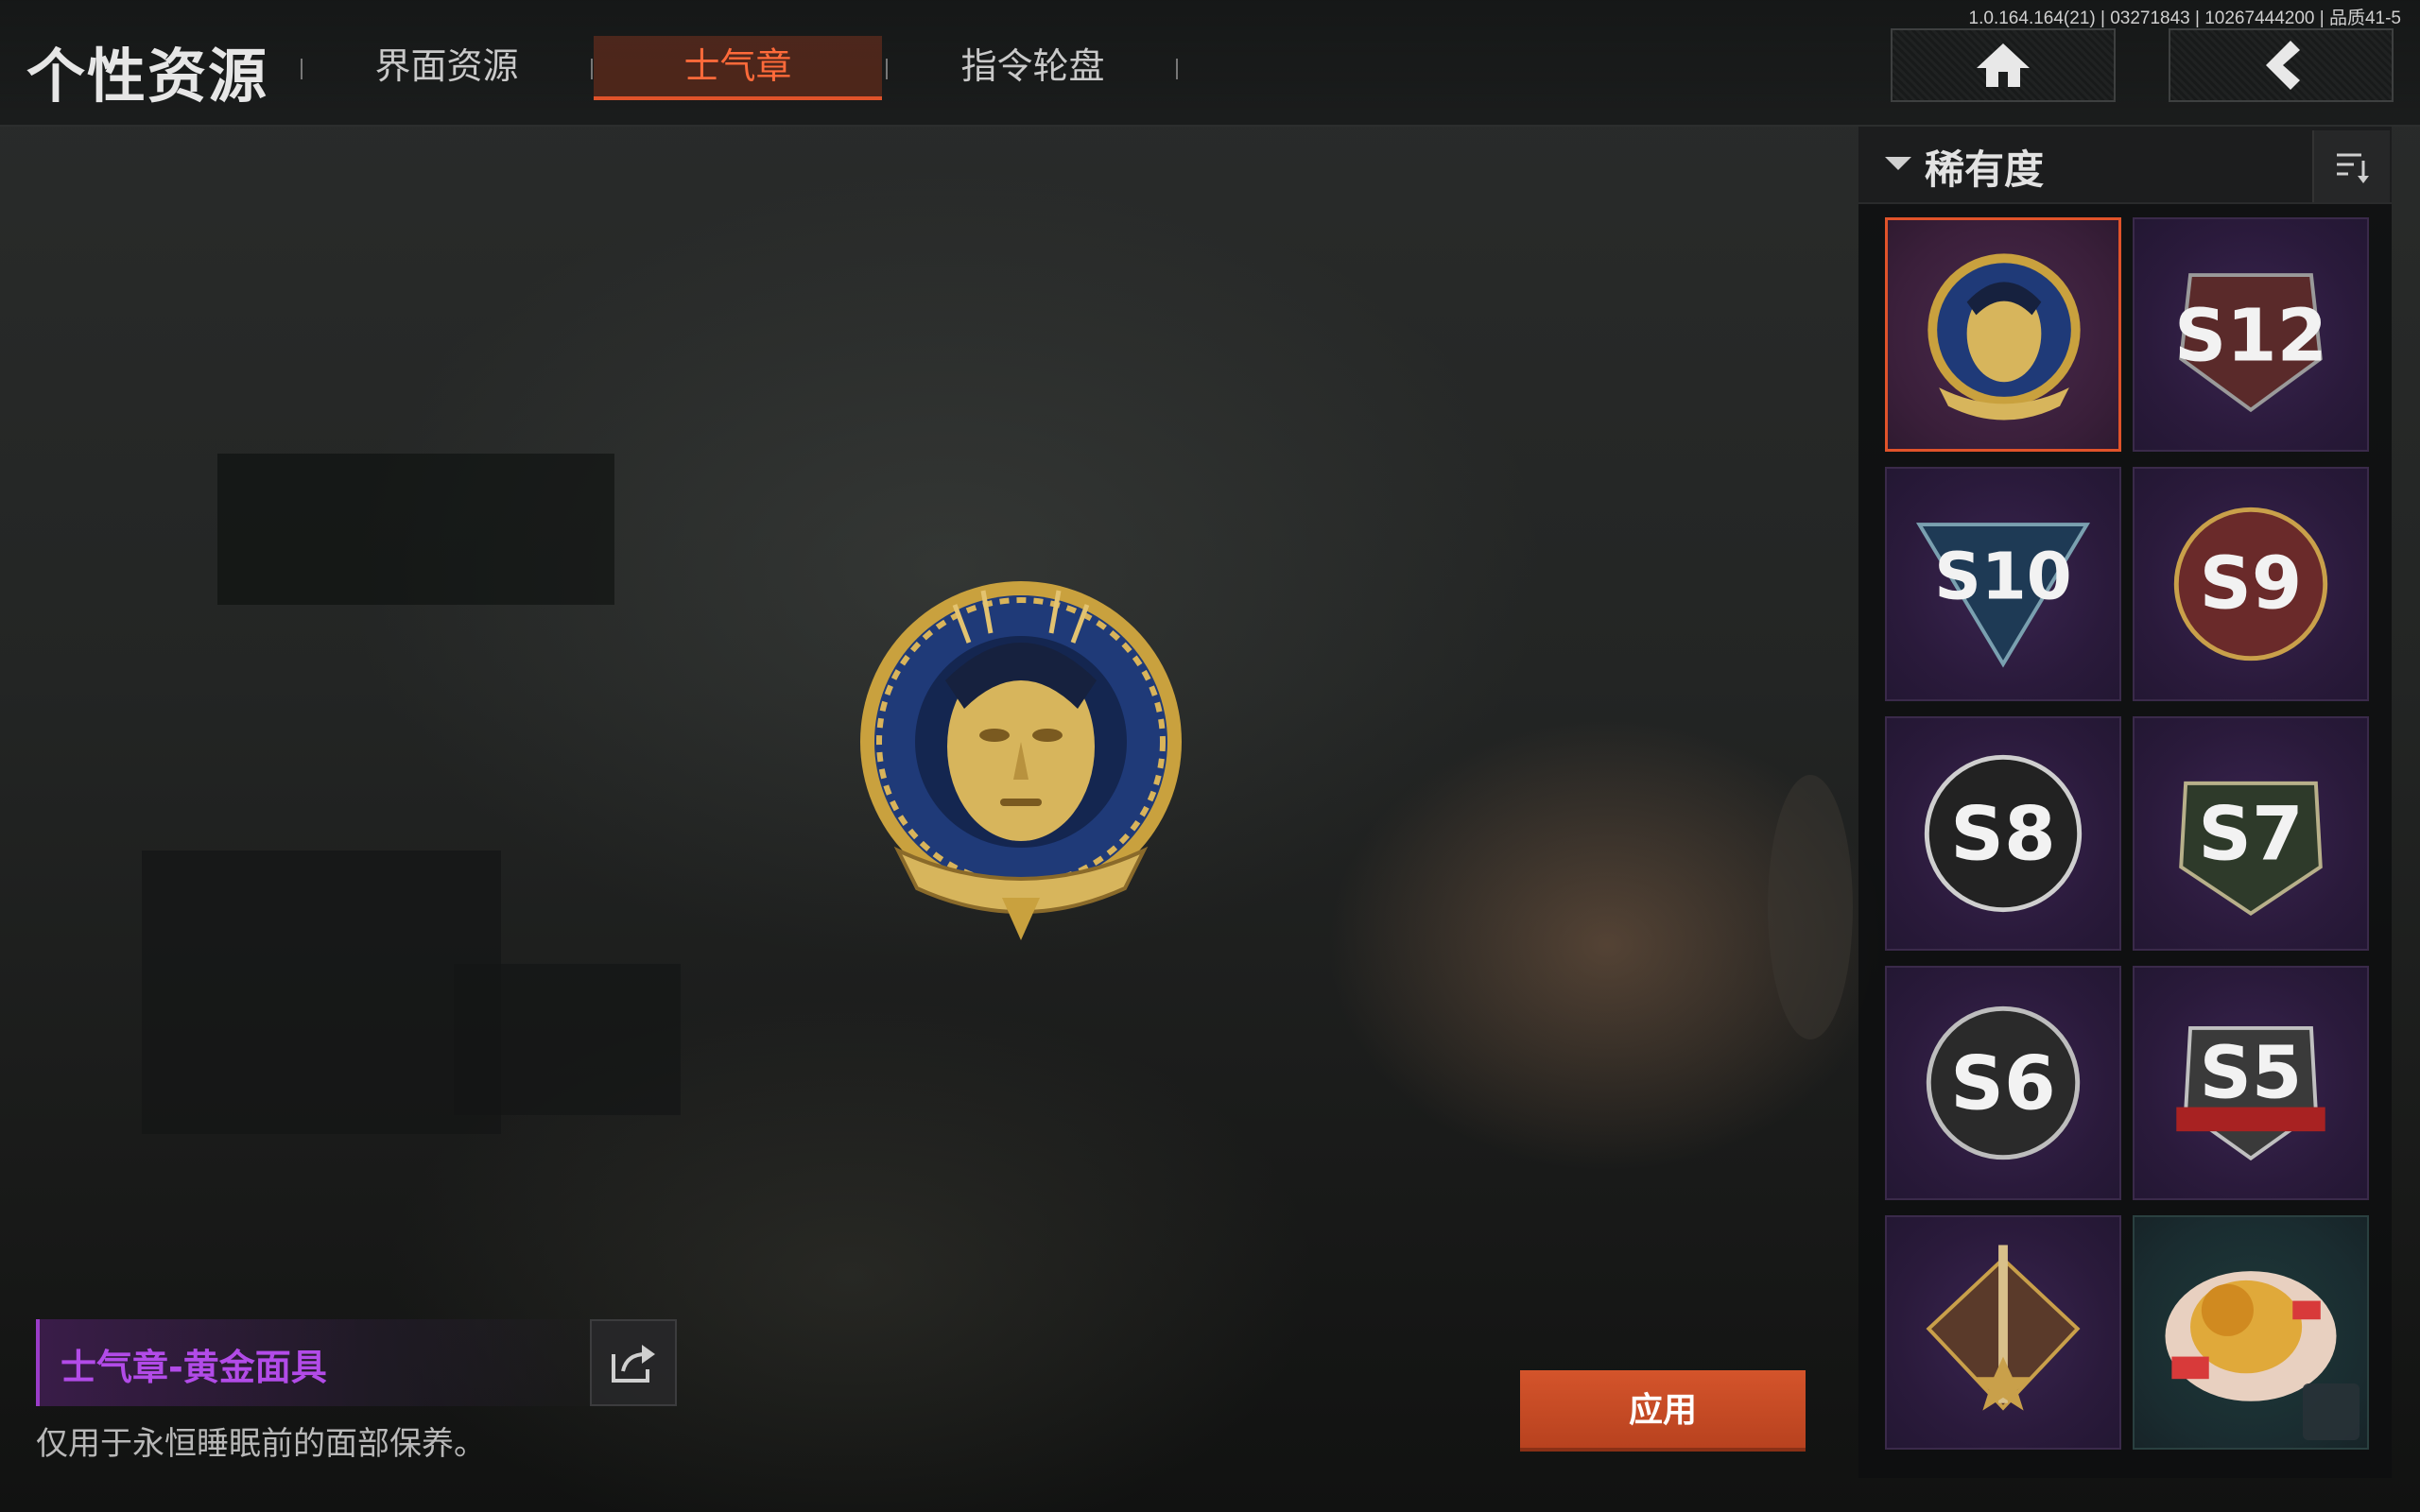 The height and width of the screenshot is (1512, 2420). I want to click on dagger-star-icon, so click(2003, 1328).